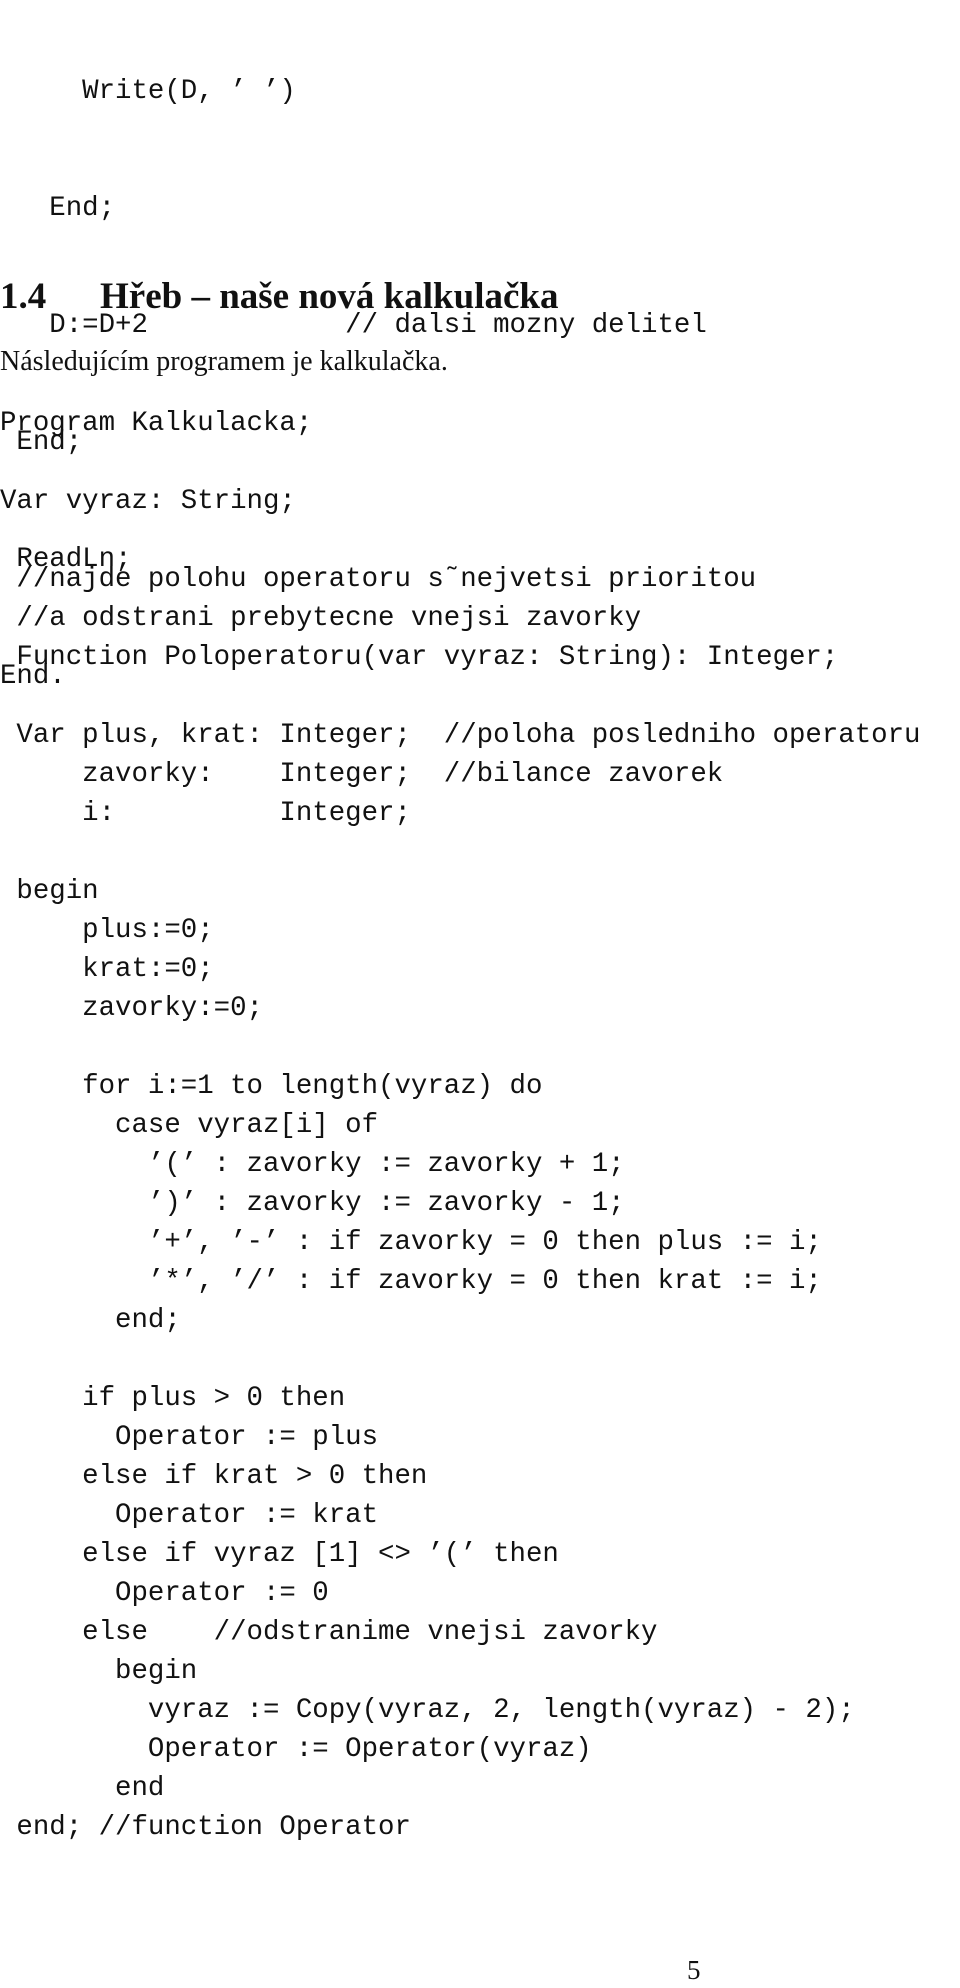 The image size is (960, 1988). I want to click on code-line: else if vyraz [1] <> ’(’ then, so click(279, 1554).